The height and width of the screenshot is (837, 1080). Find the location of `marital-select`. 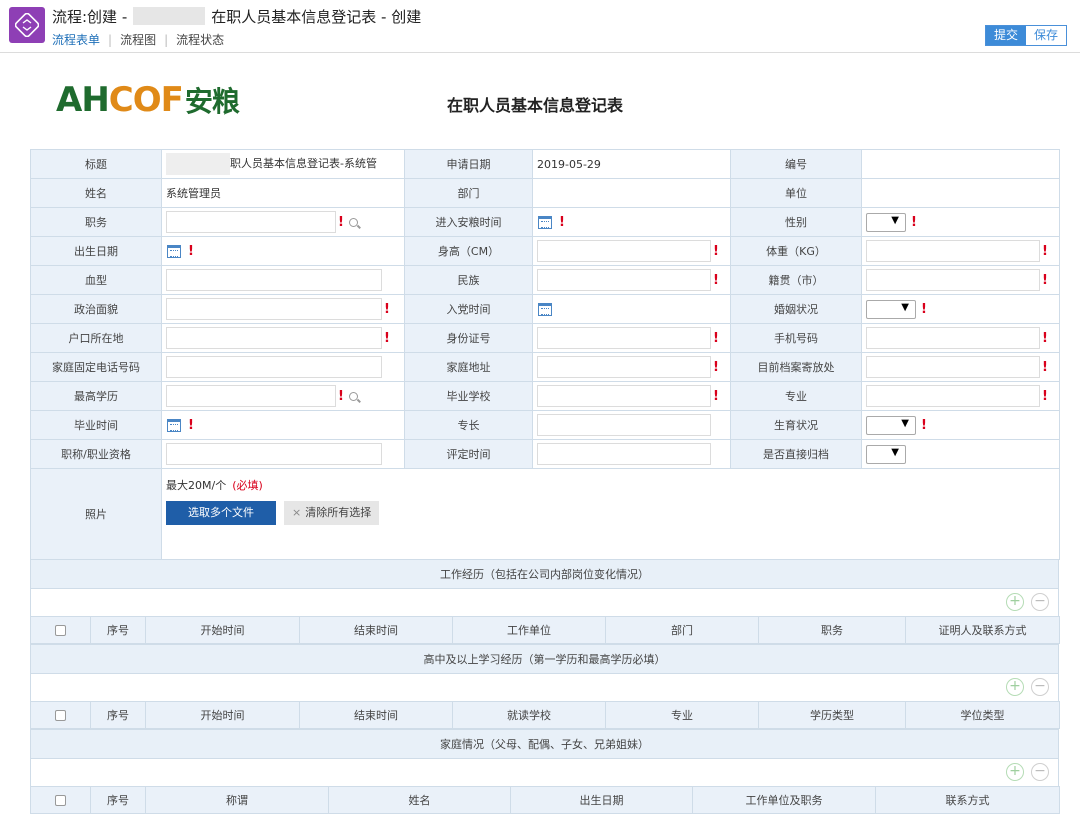

marital-select is located at coordinates (891, 309).